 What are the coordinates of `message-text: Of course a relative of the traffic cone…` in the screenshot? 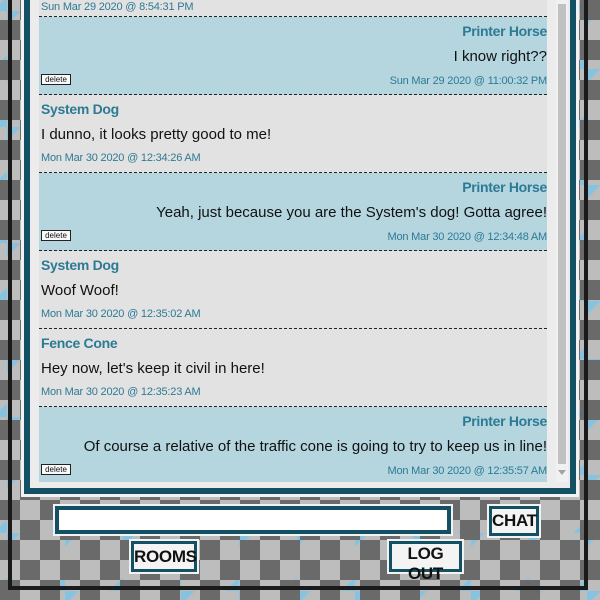 It's located at (315, 446).